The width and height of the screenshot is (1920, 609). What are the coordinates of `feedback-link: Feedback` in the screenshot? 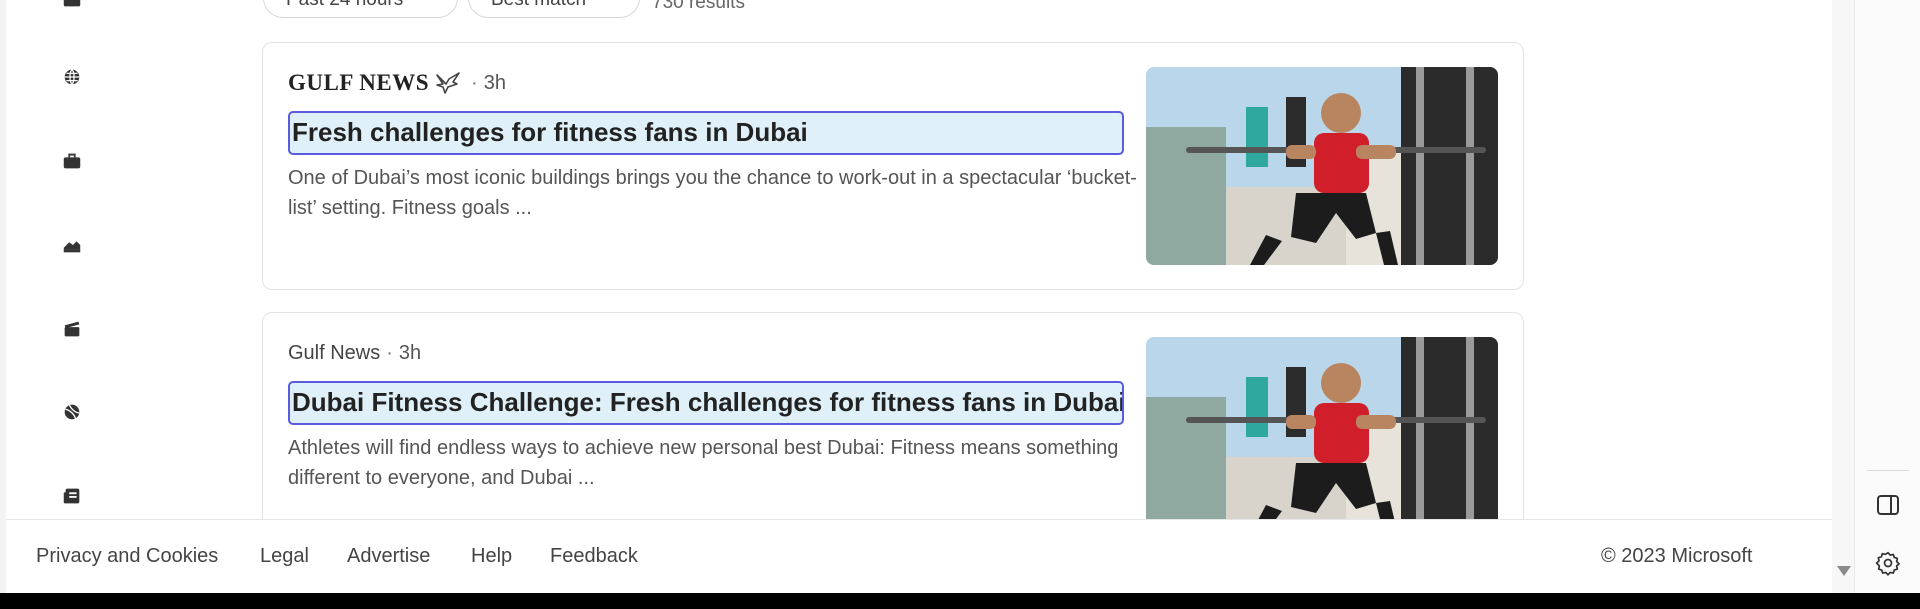 It's located at (594, 556).